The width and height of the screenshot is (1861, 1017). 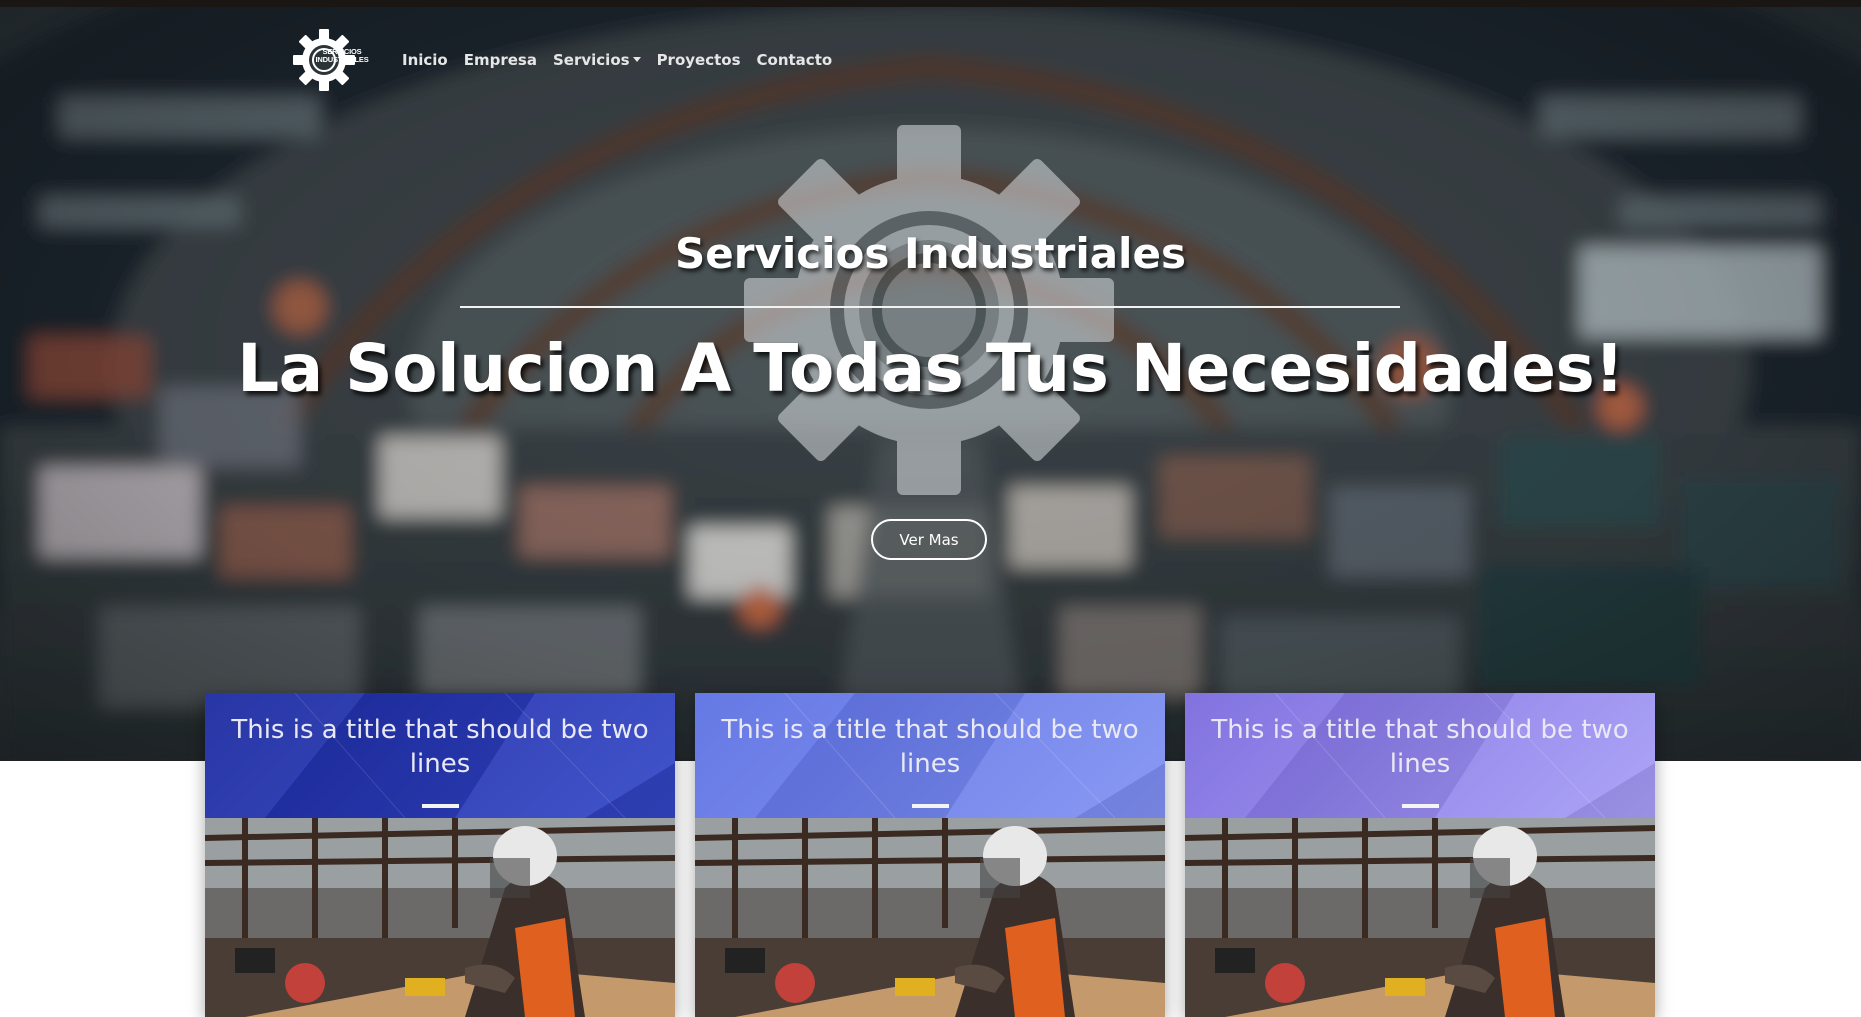 What do you see at coordinates (591, 60) in the screenshot?
I see `nav-link-servicios-label: Servicios` at bounding box center [591, 60].